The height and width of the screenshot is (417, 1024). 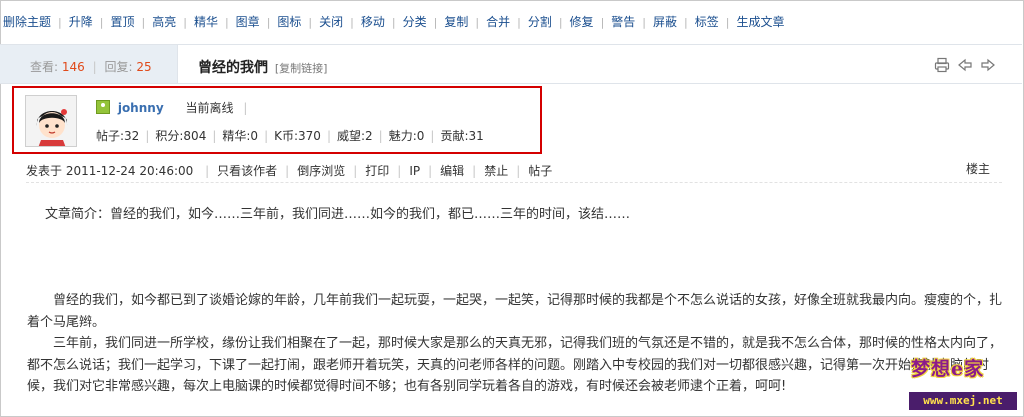 What do you see at coordinates (27, 21) in the screenshot?
I see `toolbar-item: 删除主题` at bounding box center [27, 21].